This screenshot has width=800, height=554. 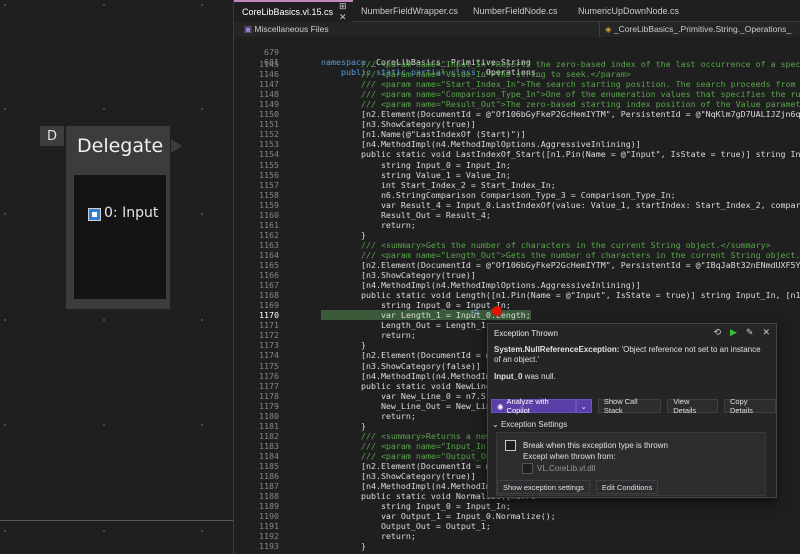 I want to click on tab-numericupdownnode: NumericUpDownNode.cs, so click(x=630, y=11).